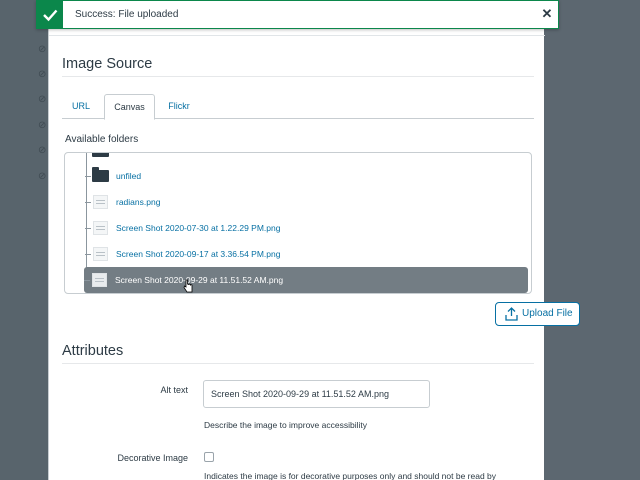  I want to click on tree-item-unfiled: unfiled, so click(307, 176).